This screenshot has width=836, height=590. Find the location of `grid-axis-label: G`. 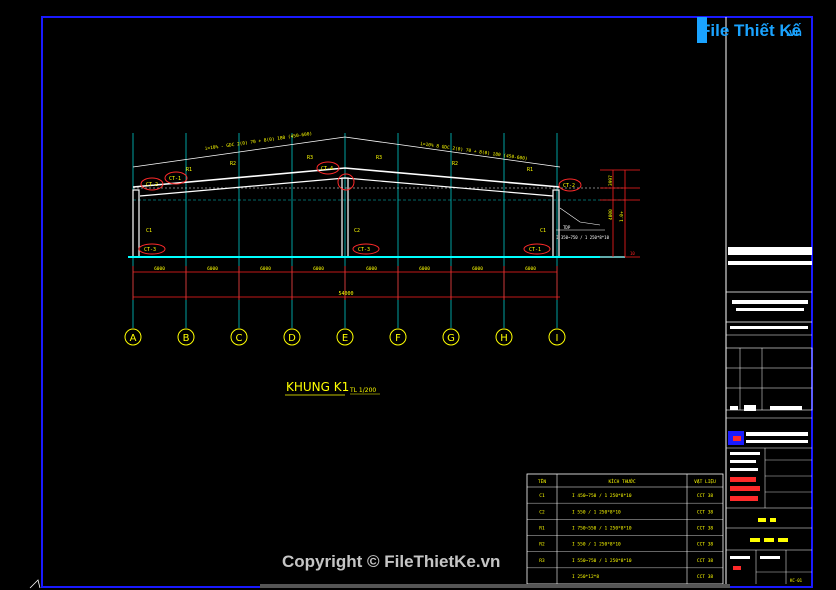

grid-axis-label: G is located at coordinates (451, 338).